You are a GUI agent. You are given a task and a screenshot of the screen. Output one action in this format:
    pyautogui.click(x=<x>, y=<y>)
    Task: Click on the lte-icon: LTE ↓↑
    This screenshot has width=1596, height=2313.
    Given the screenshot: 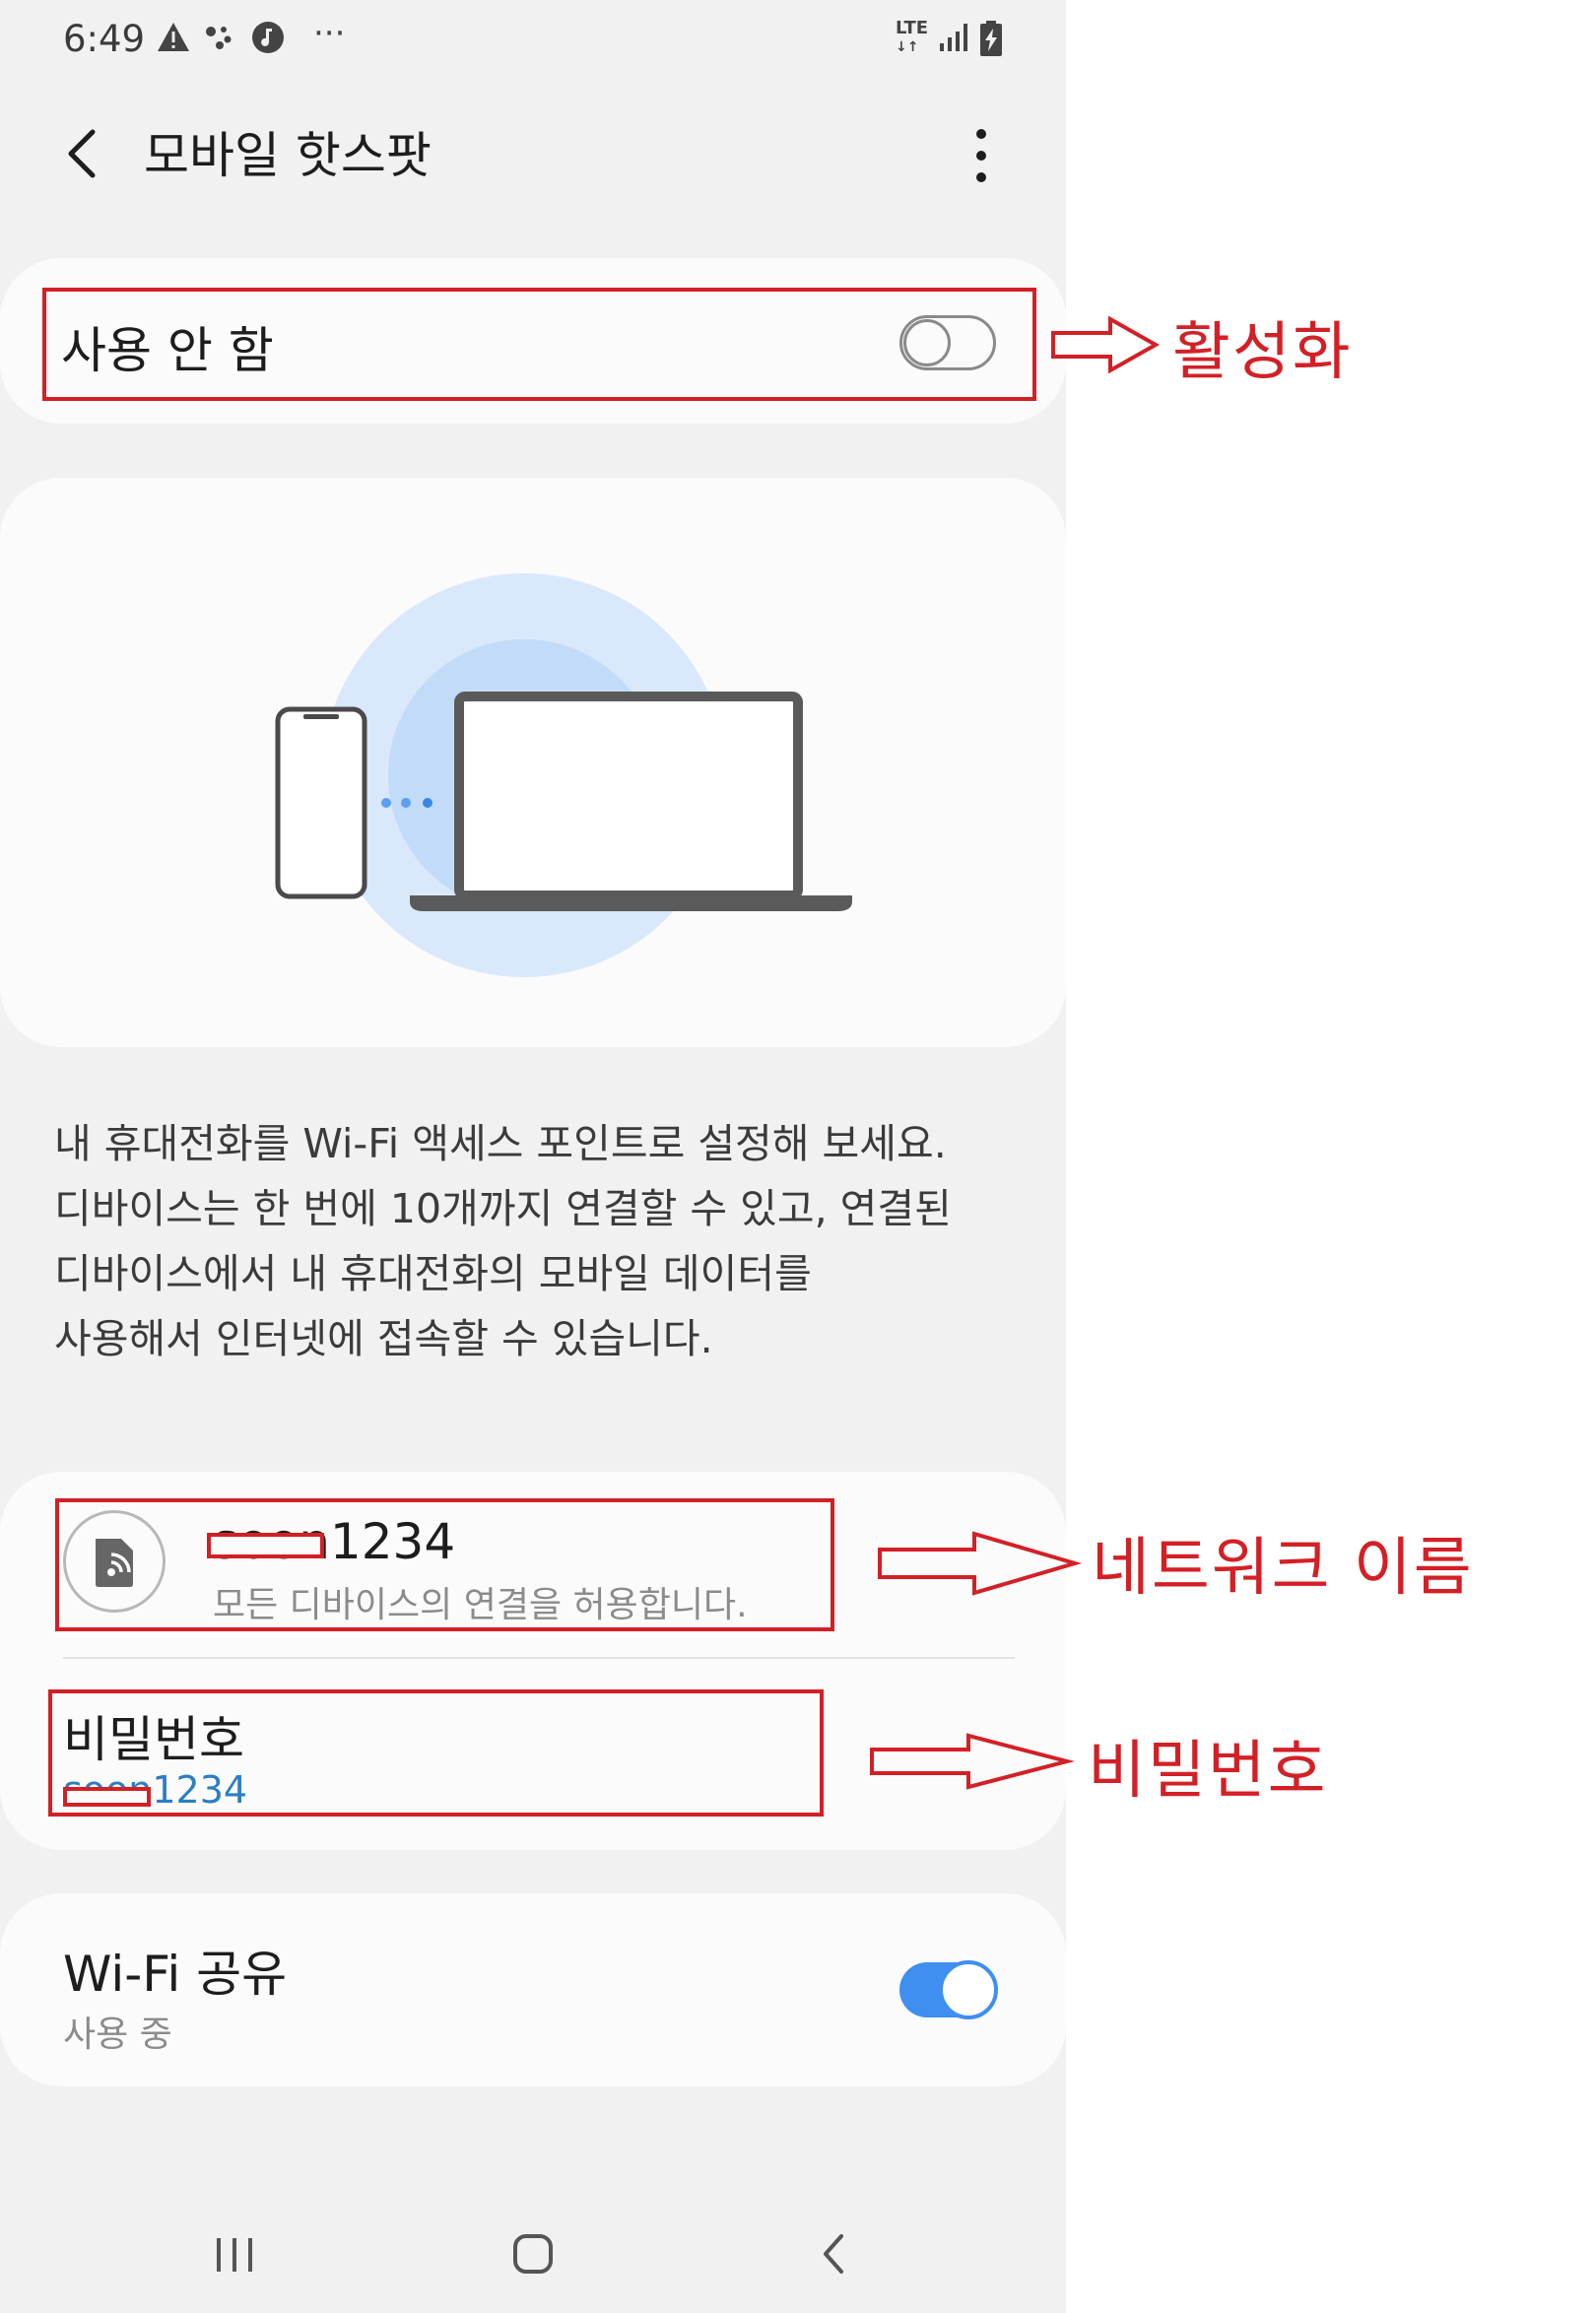 What is the action you would take?
    pyautogui.click(x=912, y=37)
    